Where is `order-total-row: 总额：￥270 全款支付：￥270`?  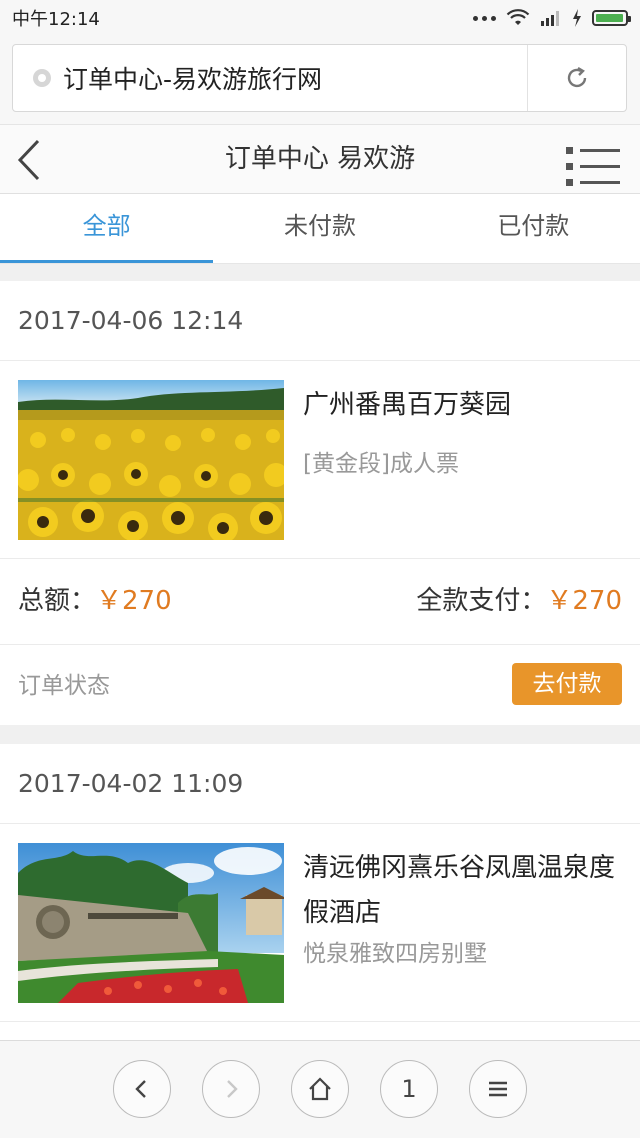 order-total-row: 总额：￥270 全款支付：￥270 is located at coordinates (320, 602).